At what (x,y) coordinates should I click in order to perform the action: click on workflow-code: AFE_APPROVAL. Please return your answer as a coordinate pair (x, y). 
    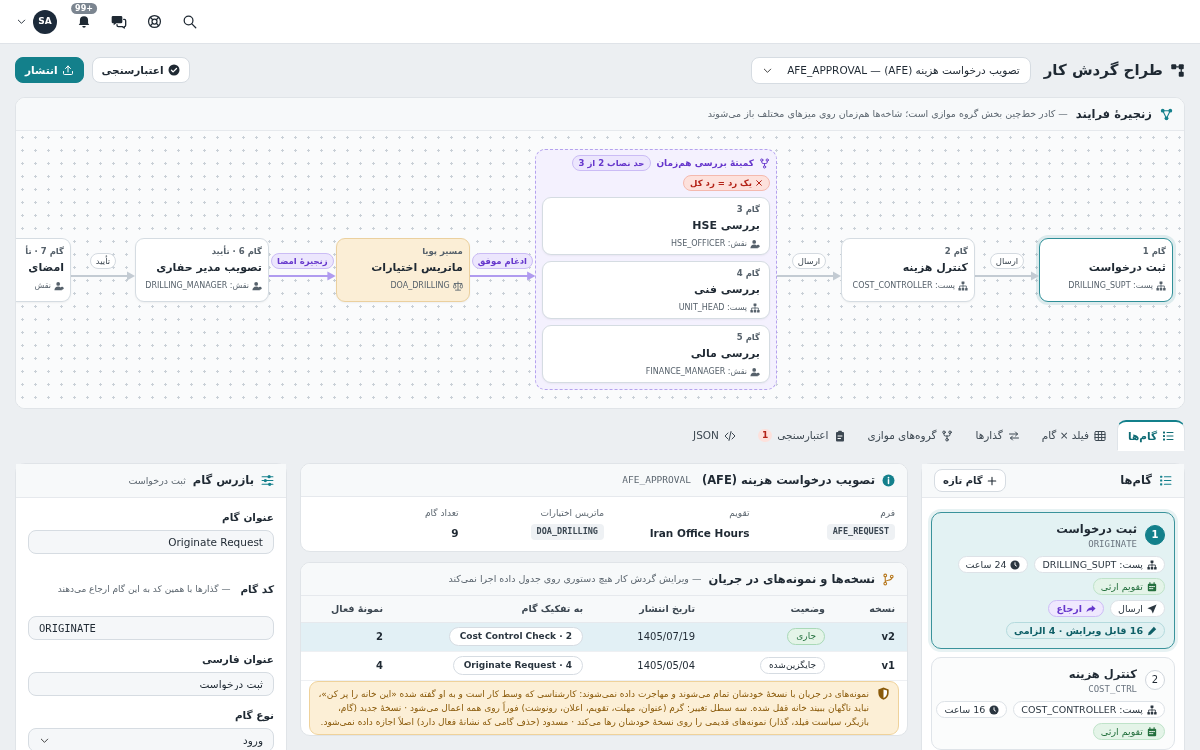
    Looking at the image, I should click on (656, 480).